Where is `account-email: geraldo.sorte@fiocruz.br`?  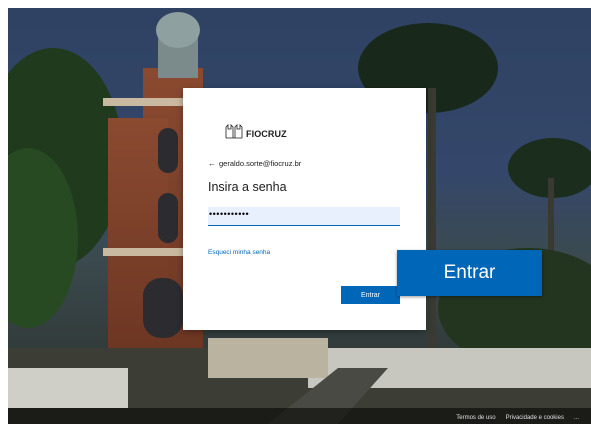
account-email: geraldo.sorte@fiocruz.br is located at coordinates (260, 163).